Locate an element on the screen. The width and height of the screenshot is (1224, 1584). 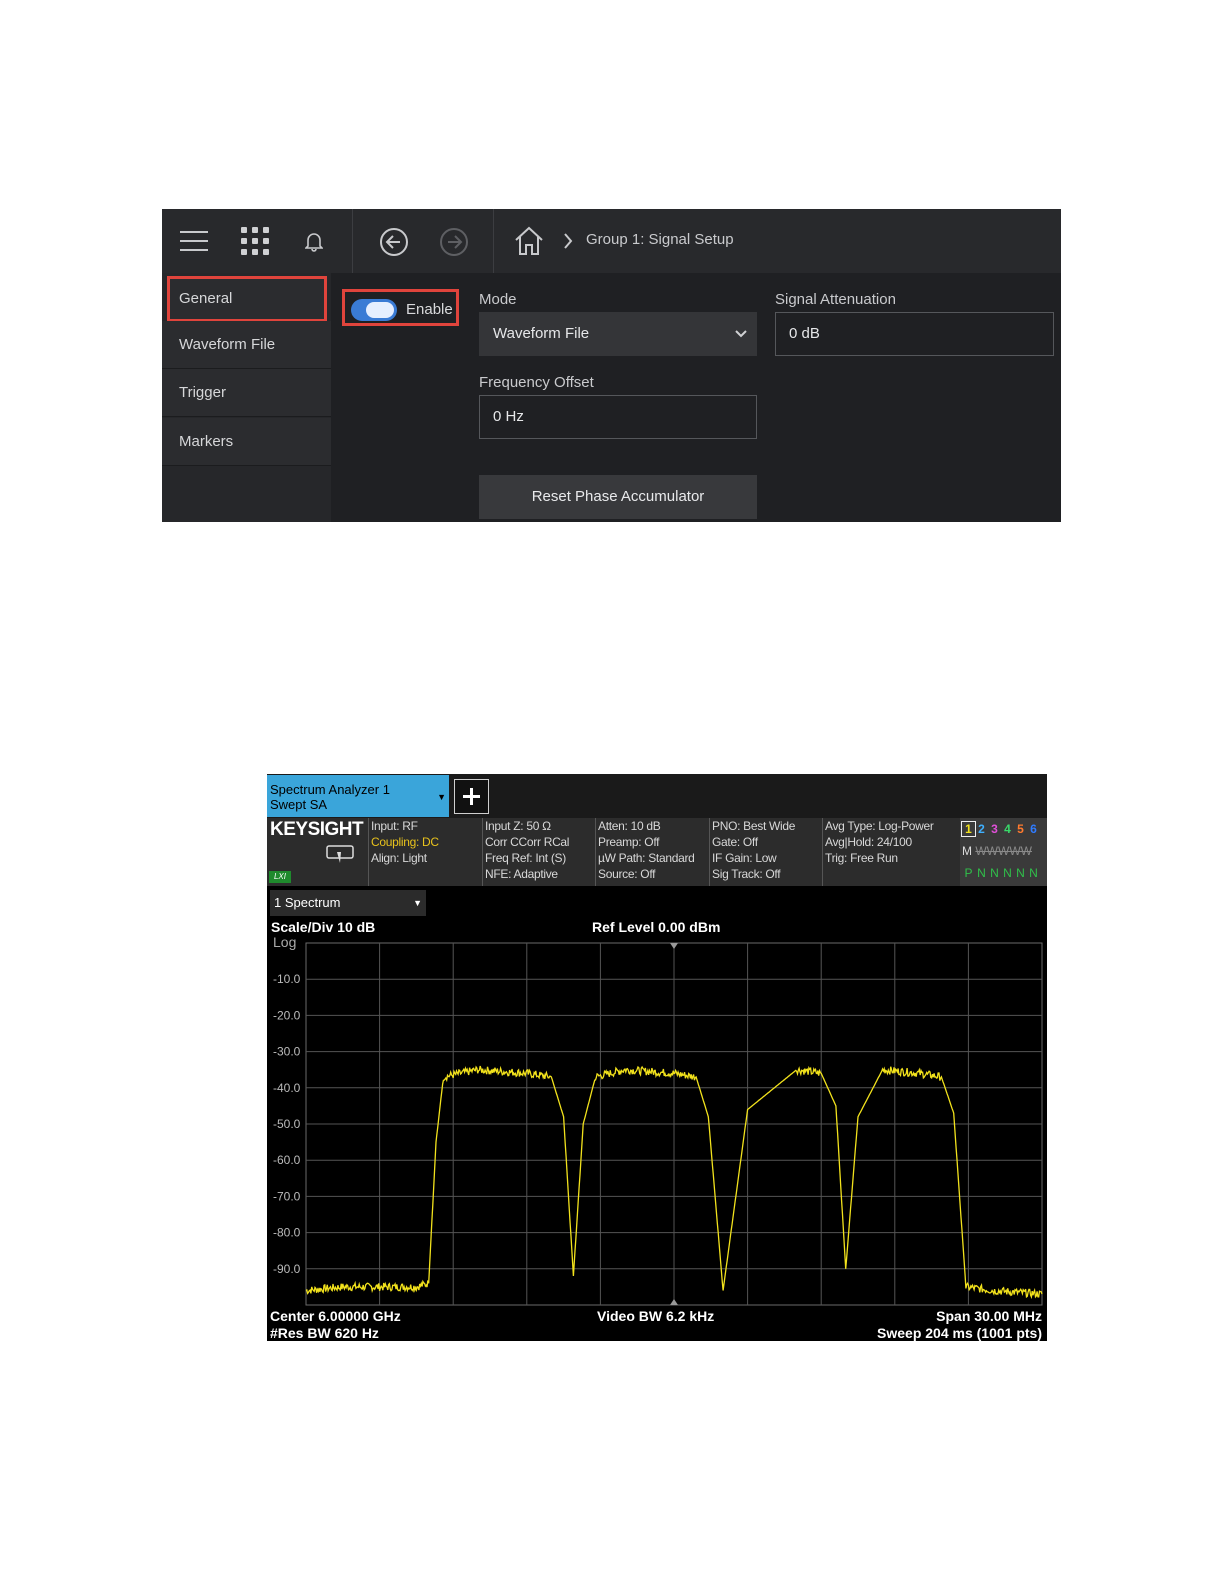
apps-grid-icon is located at coordinates (255, 241).